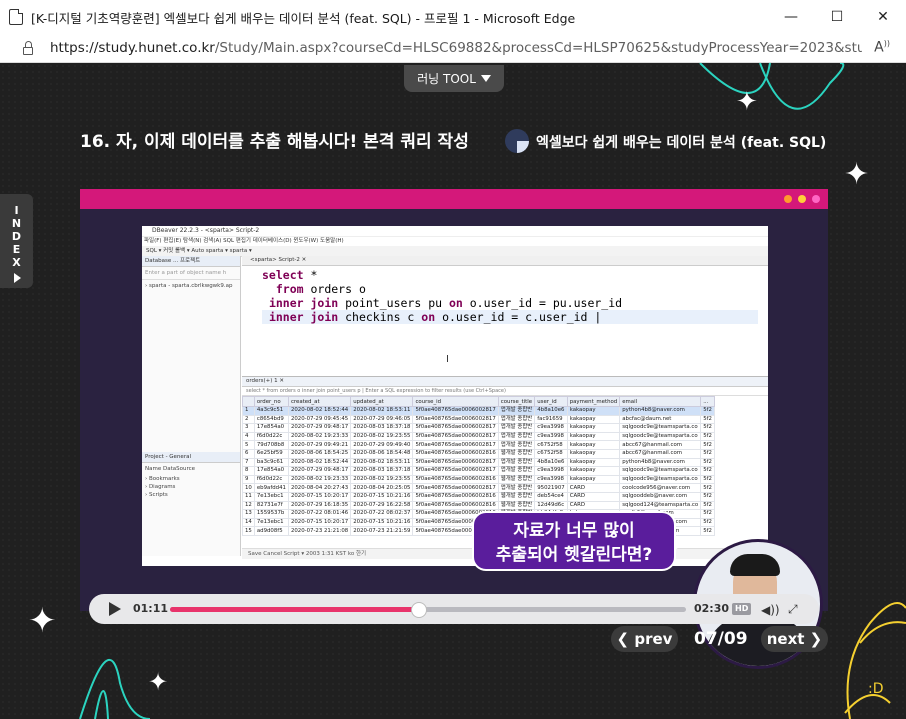 This screenshot has width=906, height=719. What do you see at coordinates (653, 639) in the screenshot?
I see `prev-label: prev` at bounding box center [653, 639].